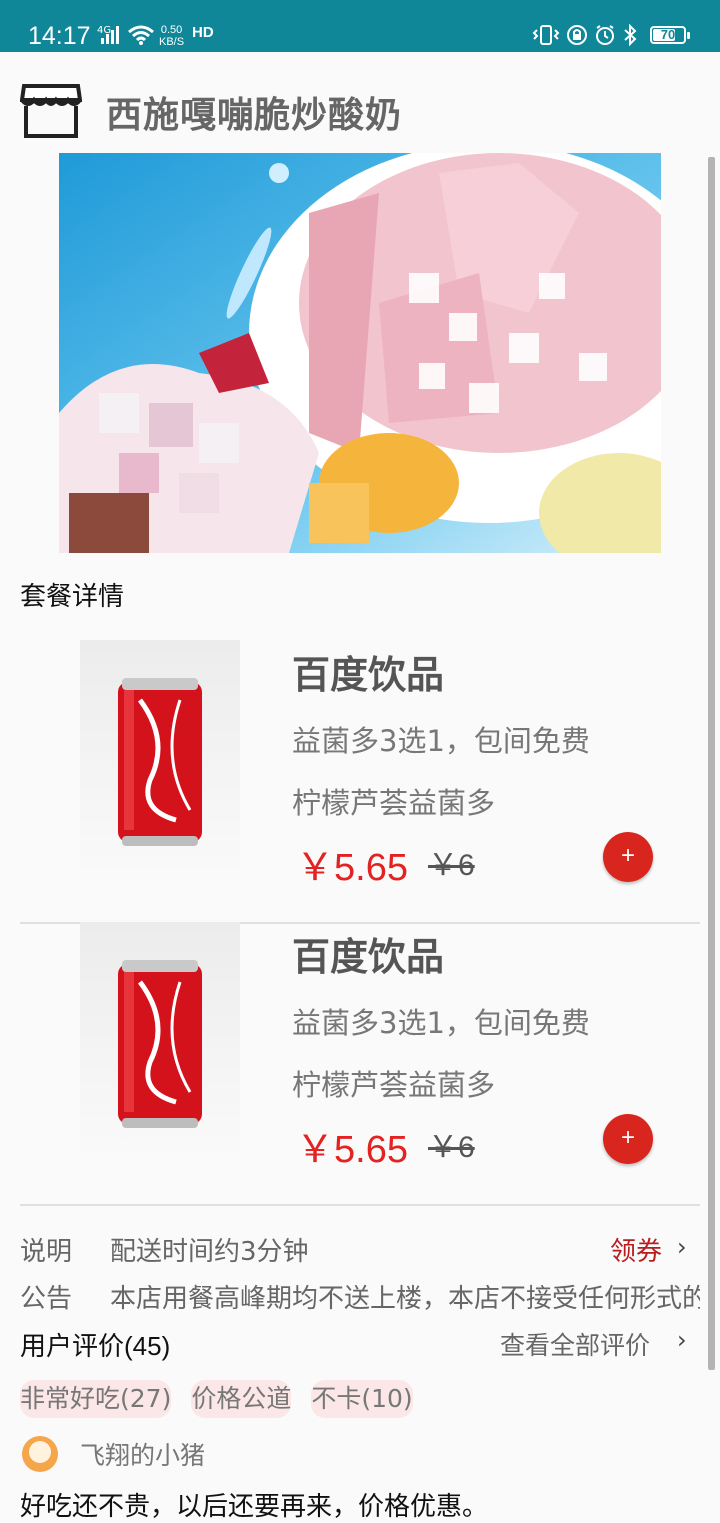 The image size is (720, 1523). I want to click on review-text: 好吃还不贵，以后还要再来，价格优惠。, so click(254, 1507).